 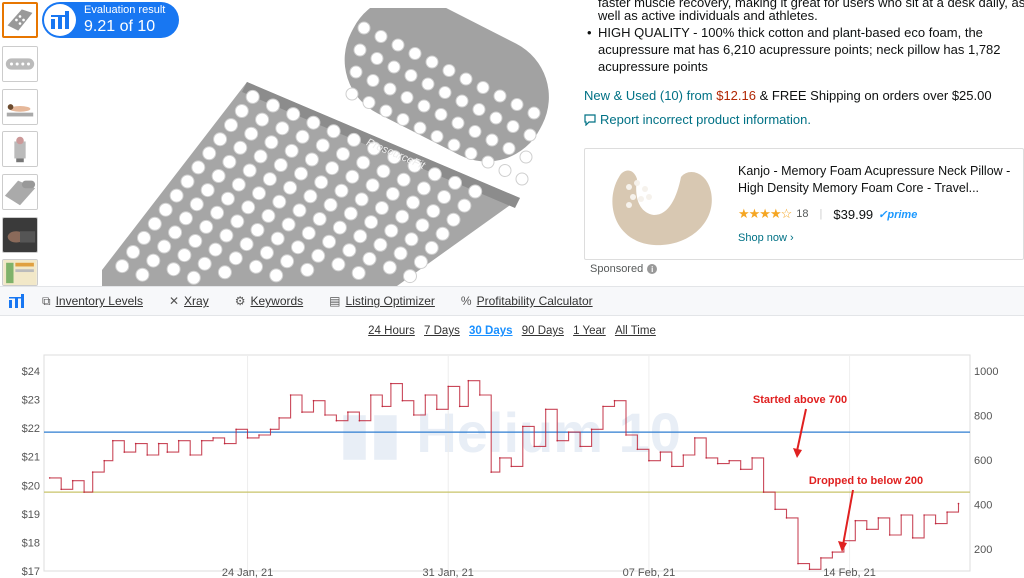 What do you see at coordinates (736, 95) in the screenshot?
I see `used-price: $12.16` at bounding box center [736, 95].